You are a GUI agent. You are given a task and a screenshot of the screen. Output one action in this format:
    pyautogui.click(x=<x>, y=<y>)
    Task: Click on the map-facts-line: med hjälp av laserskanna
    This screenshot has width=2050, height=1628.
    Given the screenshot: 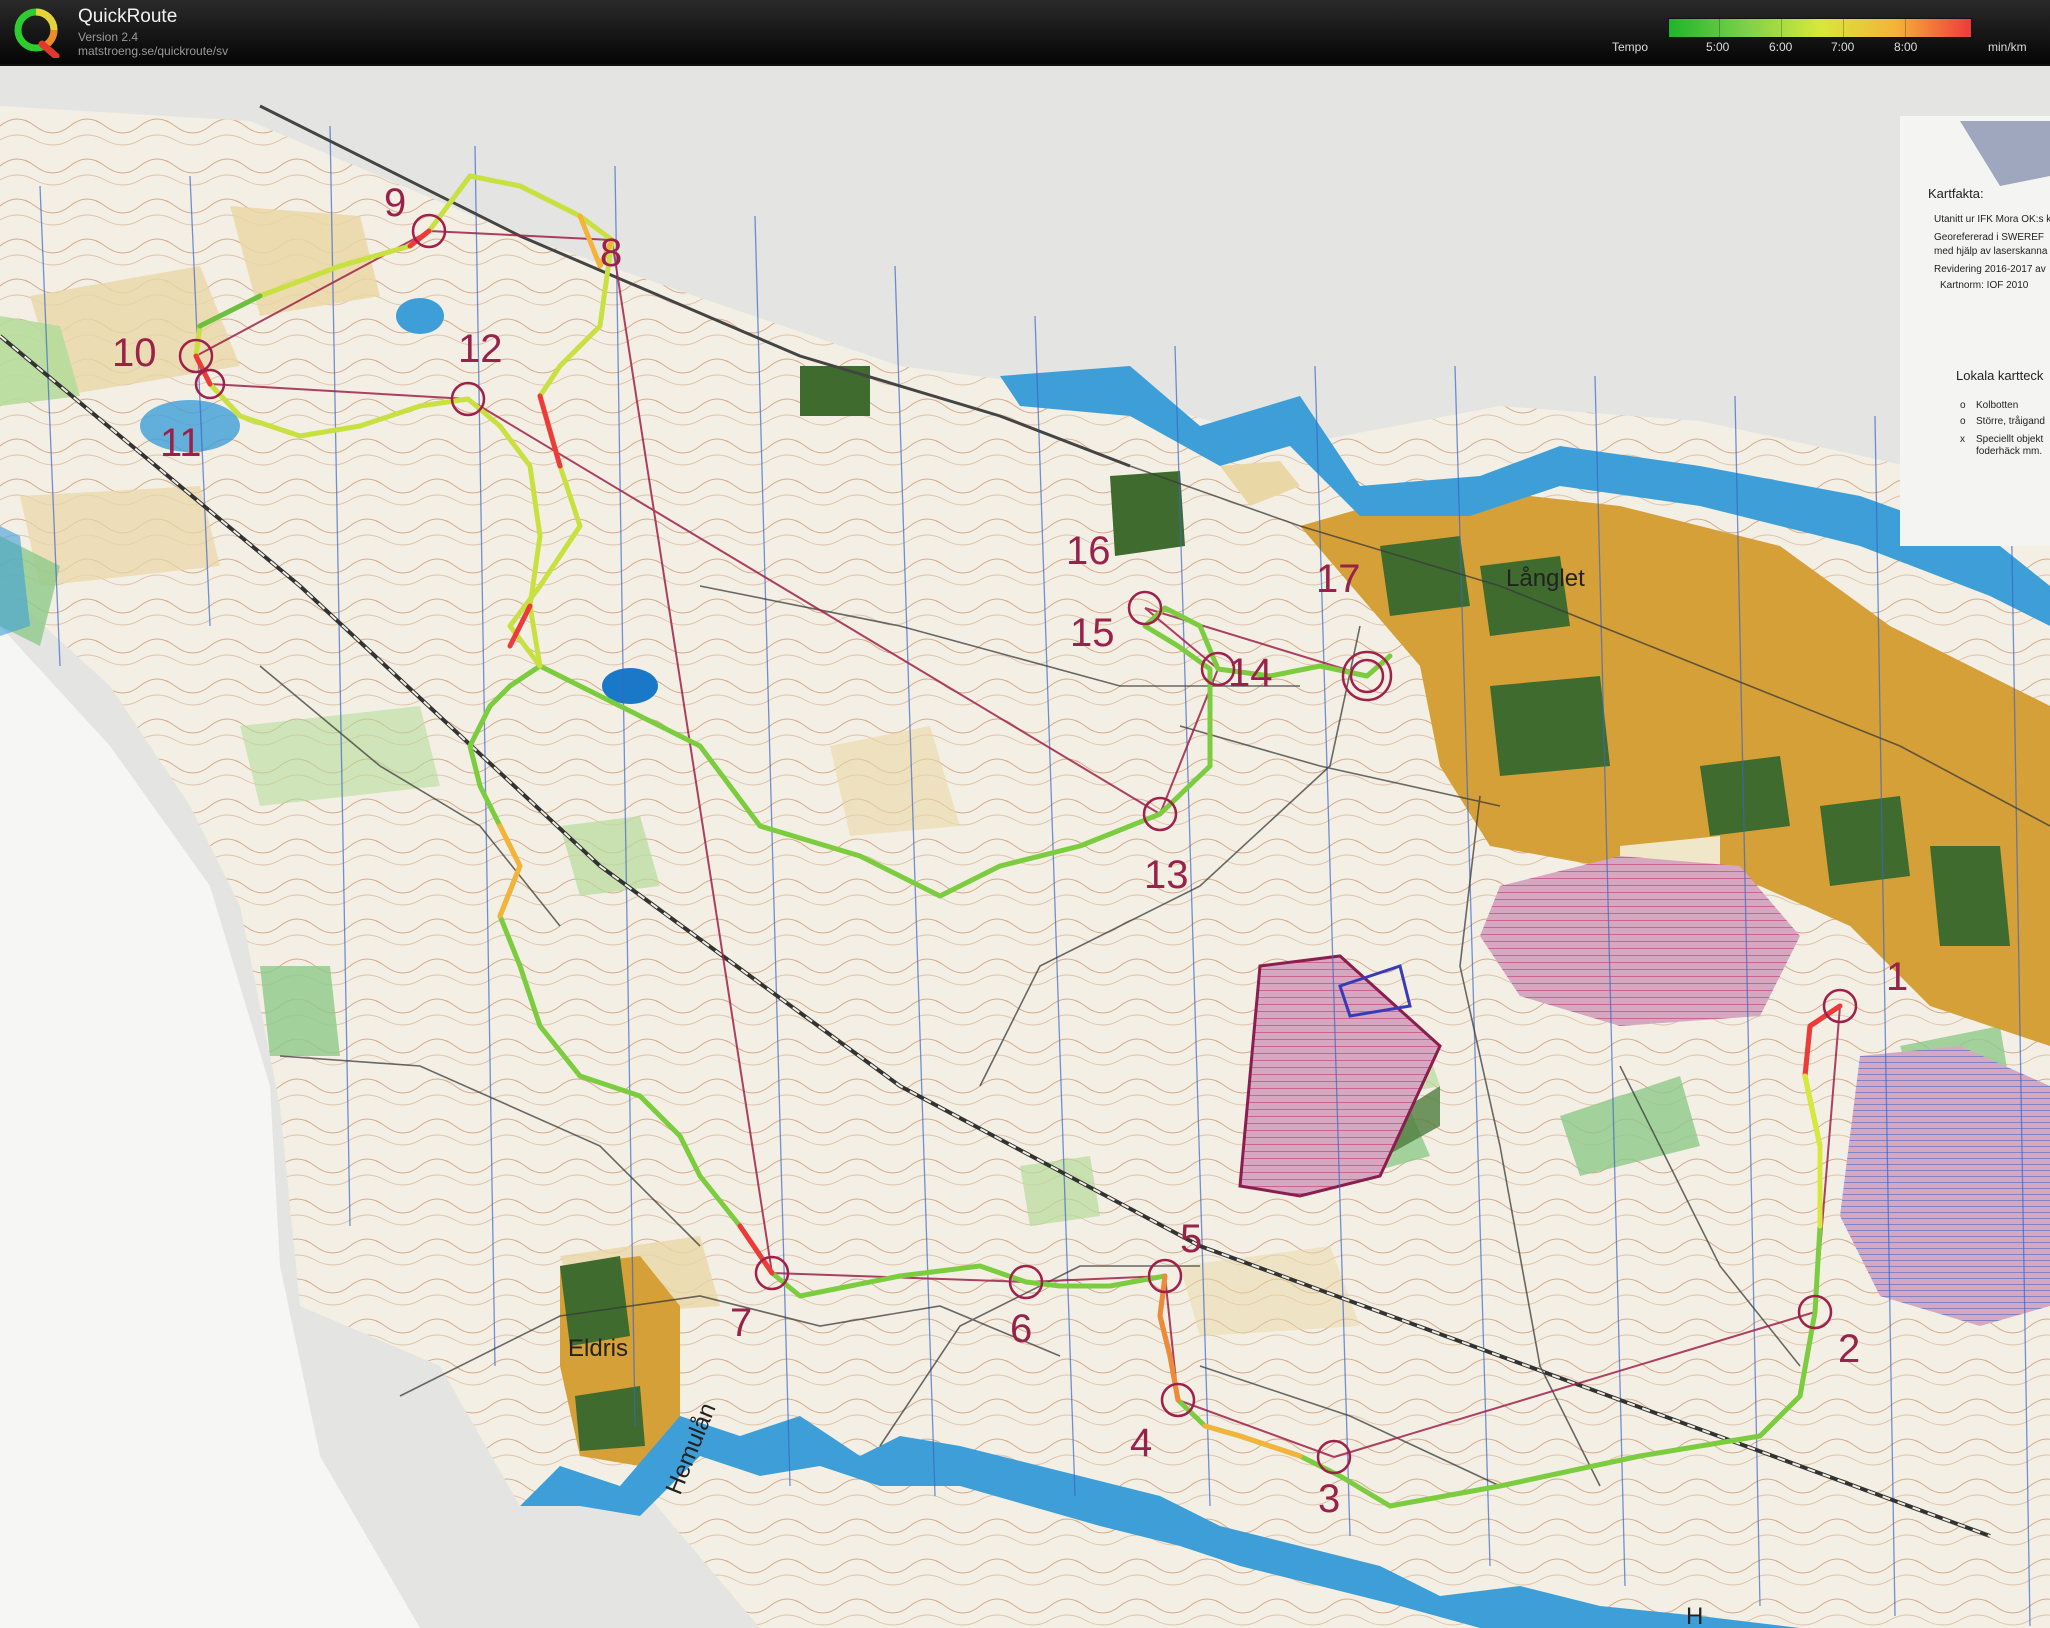 What is the action you would take?
    pyautogui.click(x=1991, y=251)
    